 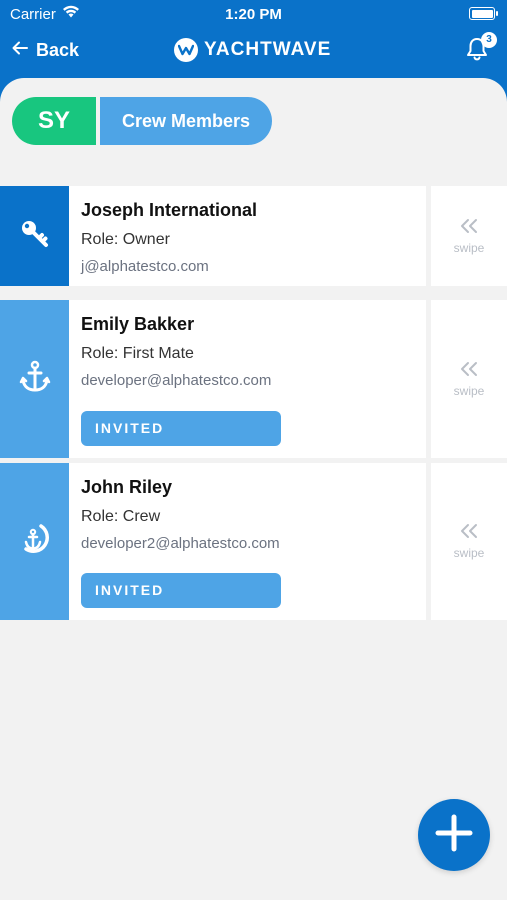 I want to click on notifications-button: 3, so click(x=481, y=49).